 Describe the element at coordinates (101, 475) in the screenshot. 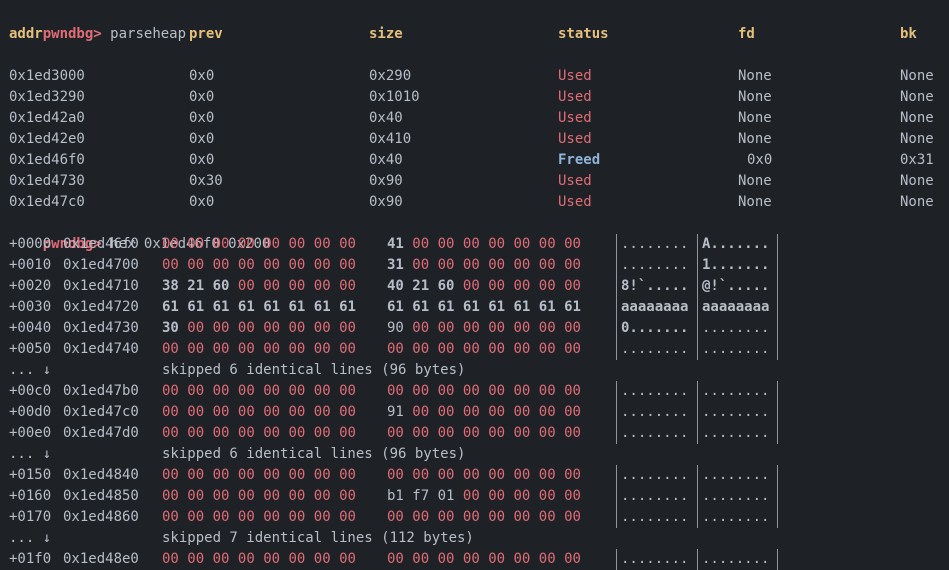

I see `hex-address: 0x1ed4840` at that location.